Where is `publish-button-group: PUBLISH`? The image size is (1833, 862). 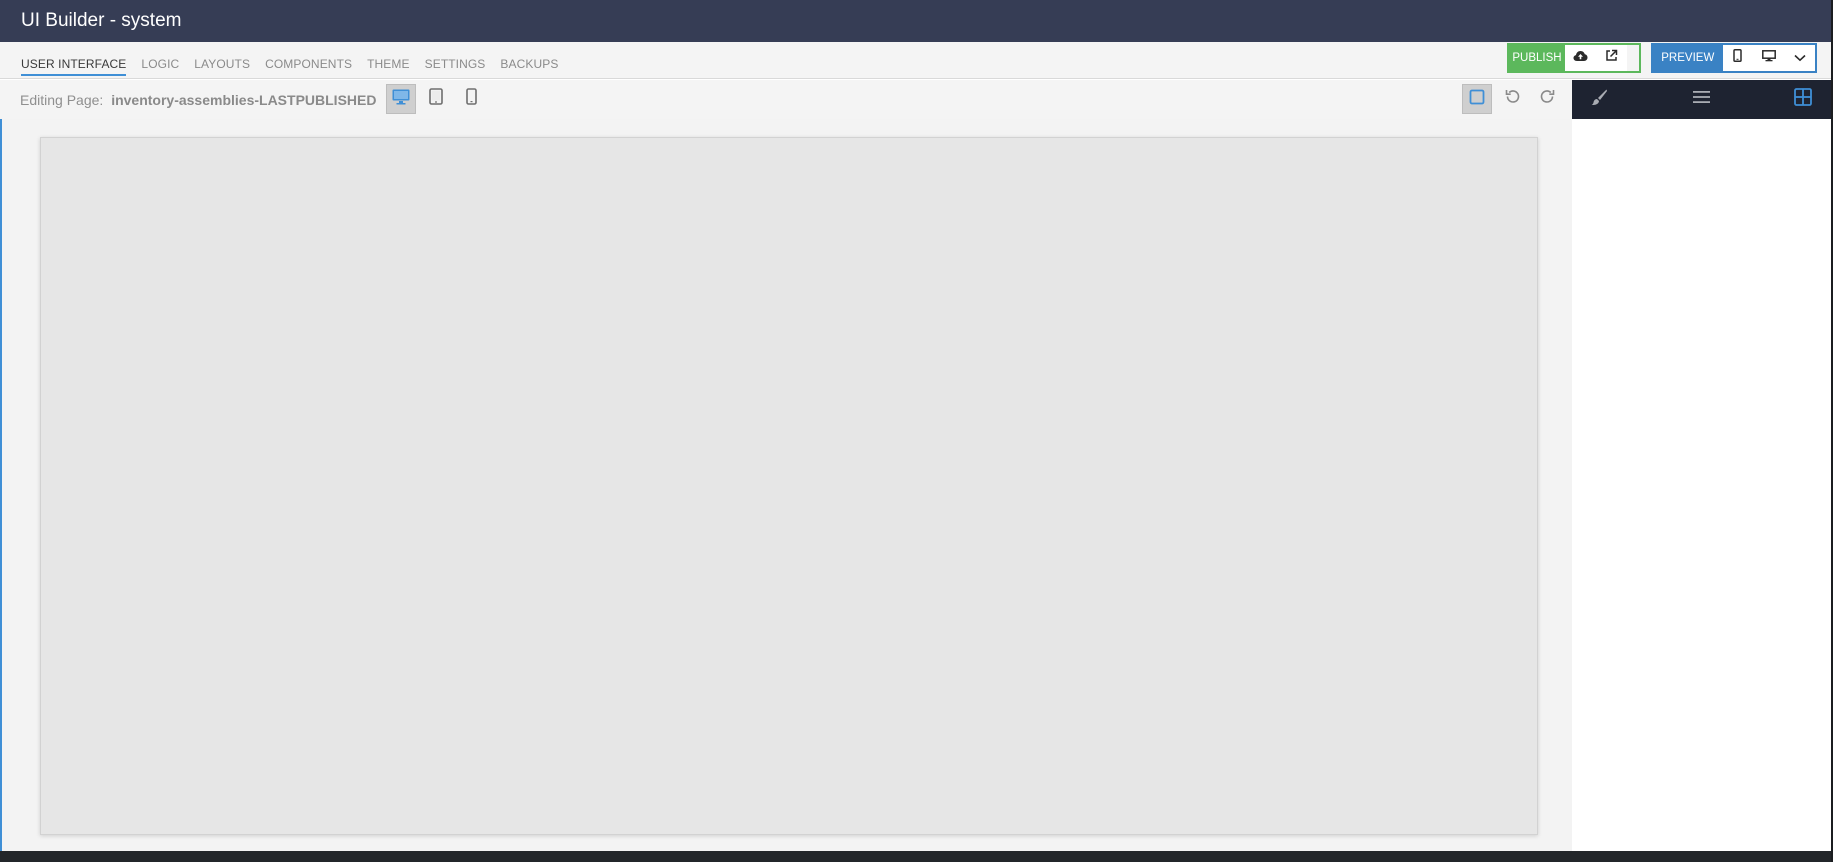
publish-button-group: PUBLISH is located at coordinates (1574, 58).